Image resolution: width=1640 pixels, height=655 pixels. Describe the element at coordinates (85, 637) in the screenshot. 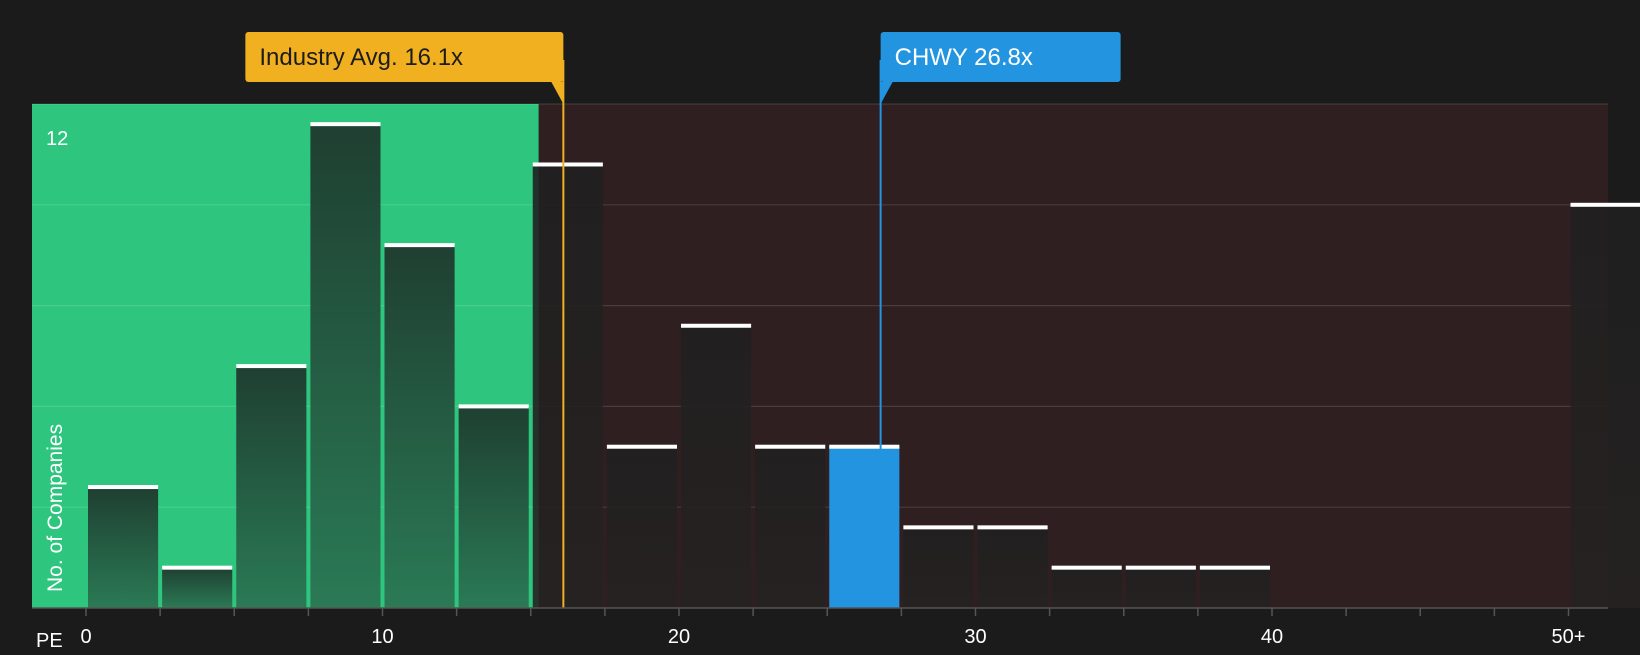

I see `x-tick-label: 0` at that location.